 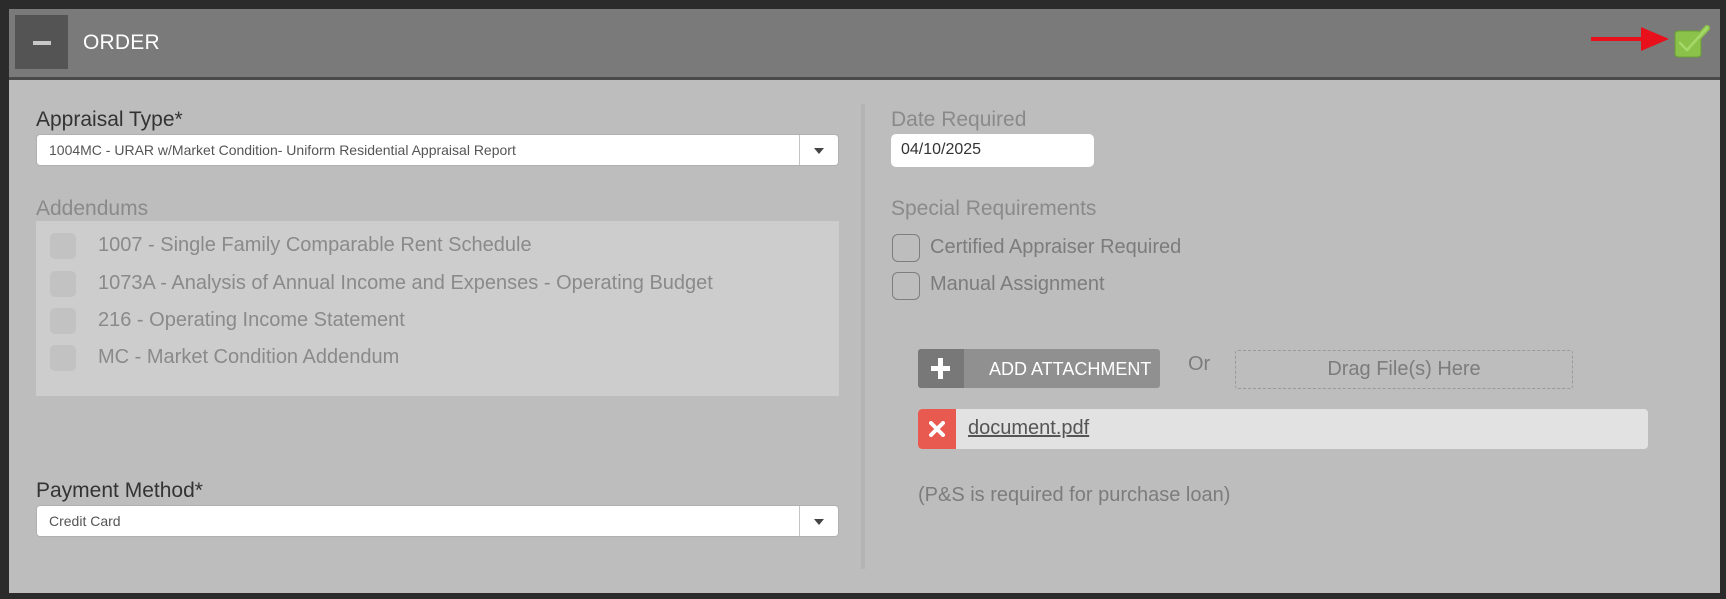 I want to click on date-required-label: Date Required, so click(x=959, y=119).